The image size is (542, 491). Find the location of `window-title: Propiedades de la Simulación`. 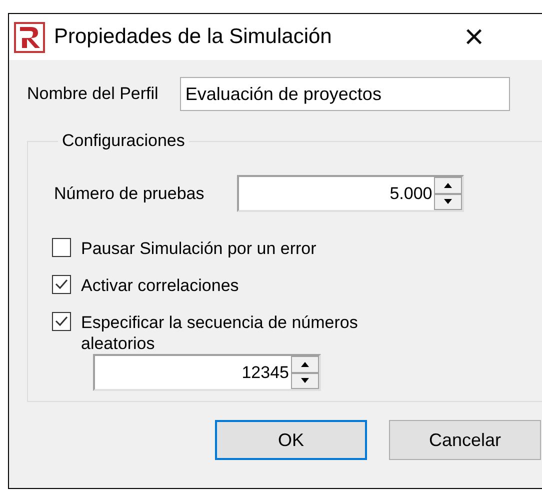

window-title: Propiedades de la Simulación is located at coordinates (193, 37).